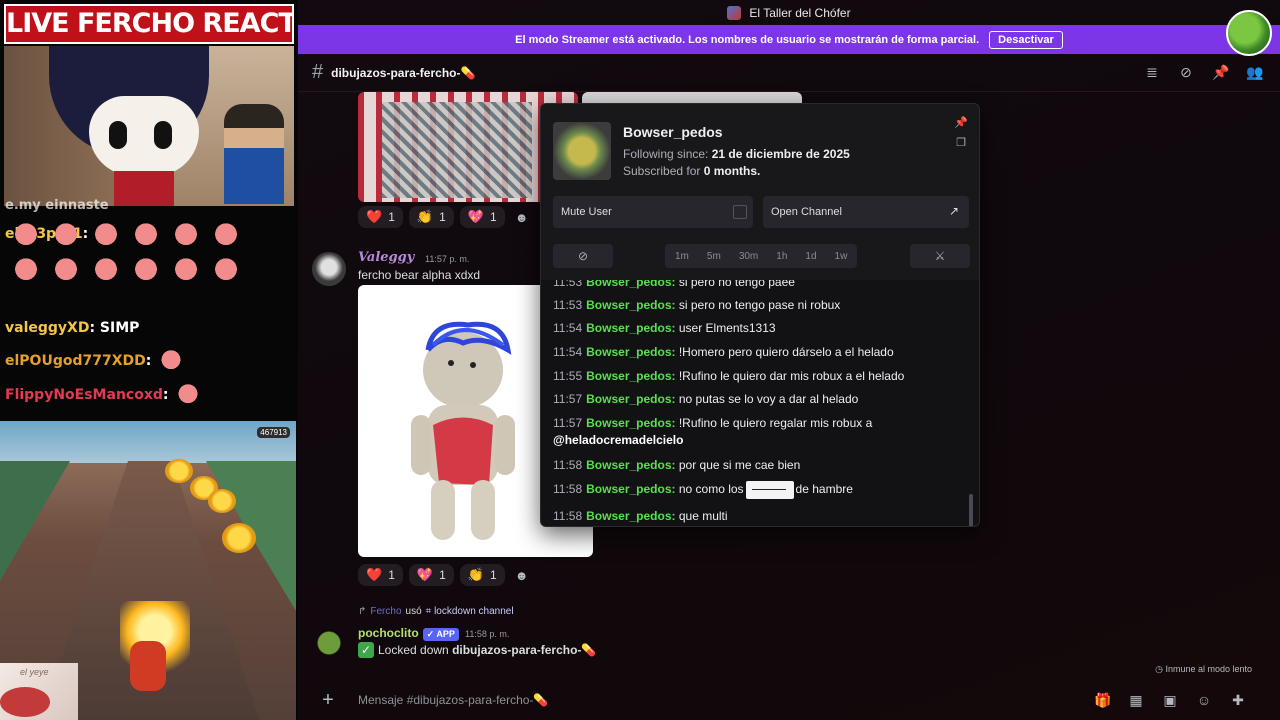 Image resolution: width=1280 pixels, height=720 pixels. What do you see at coordinates (780, 154) in the screenshot?
I see `following-date: 21 de diciembre de 2025` at bounding box center [780, 154].